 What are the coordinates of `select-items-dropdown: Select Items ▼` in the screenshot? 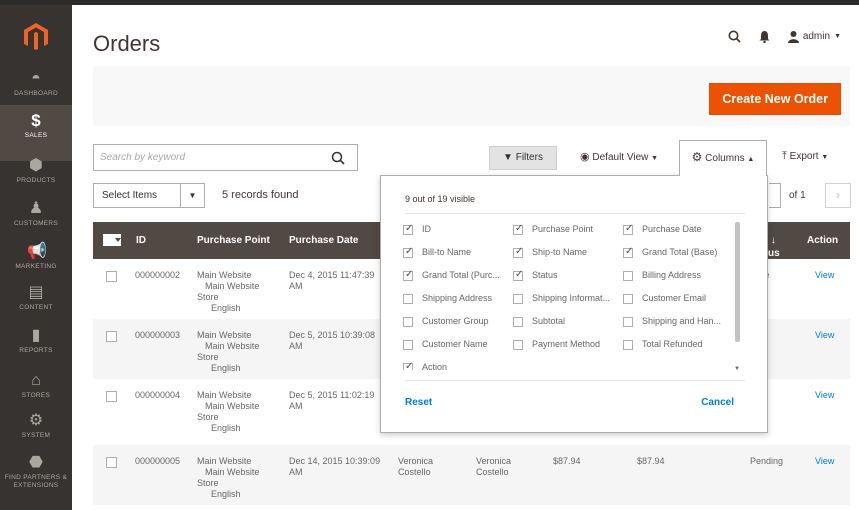 It's located at (149, 195).